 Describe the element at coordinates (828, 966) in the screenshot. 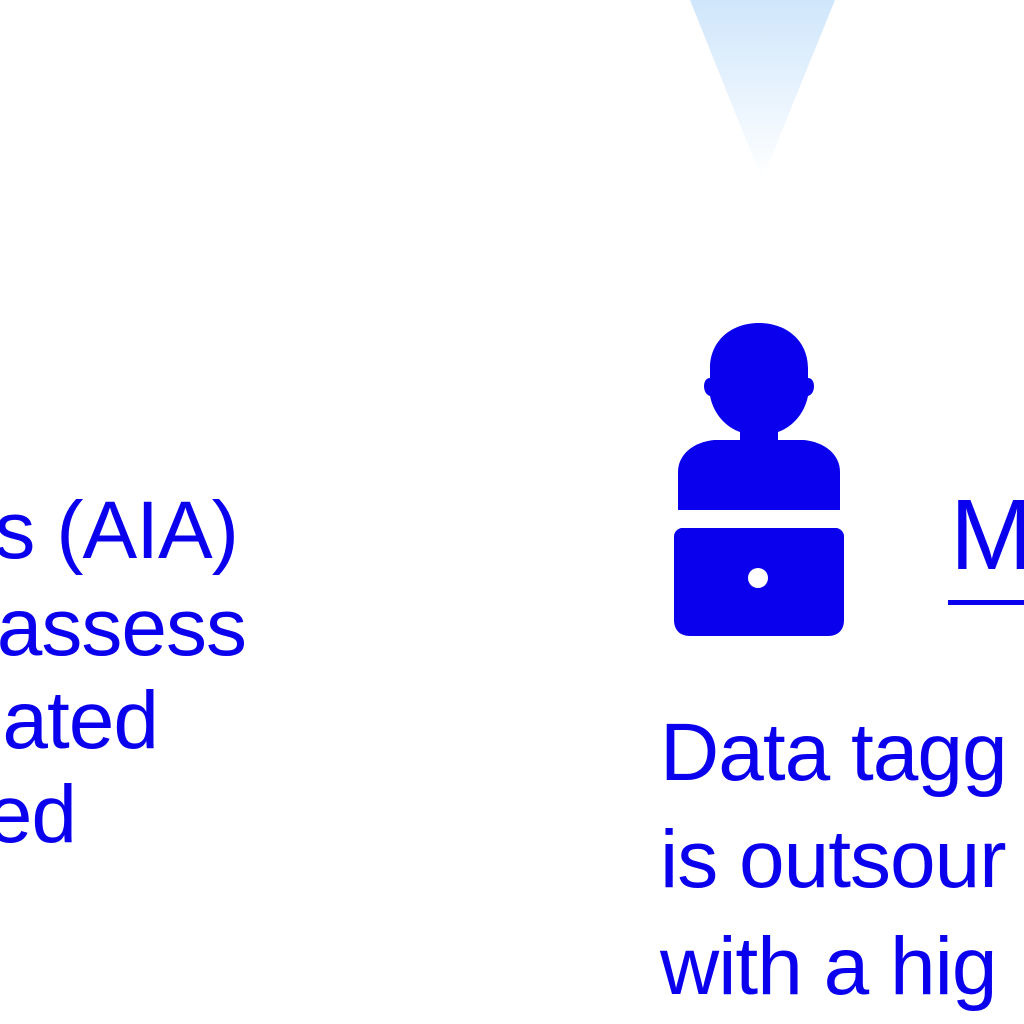

I see `right-text-line-3: with a hig` at that location.